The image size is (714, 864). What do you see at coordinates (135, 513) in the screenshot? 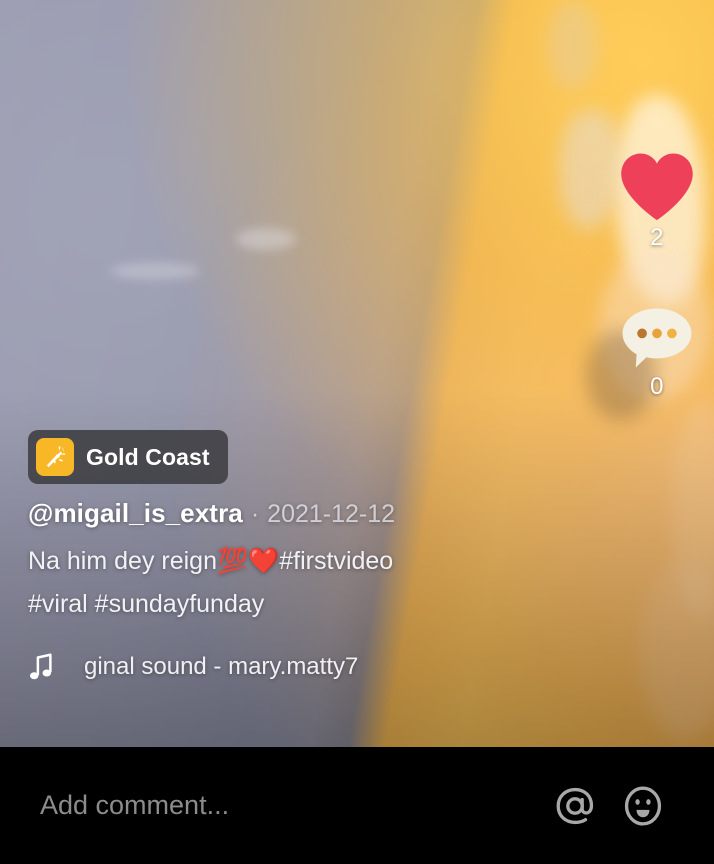
I see `author-handle: @migail_is_extra` at bounding box center [135, 513].